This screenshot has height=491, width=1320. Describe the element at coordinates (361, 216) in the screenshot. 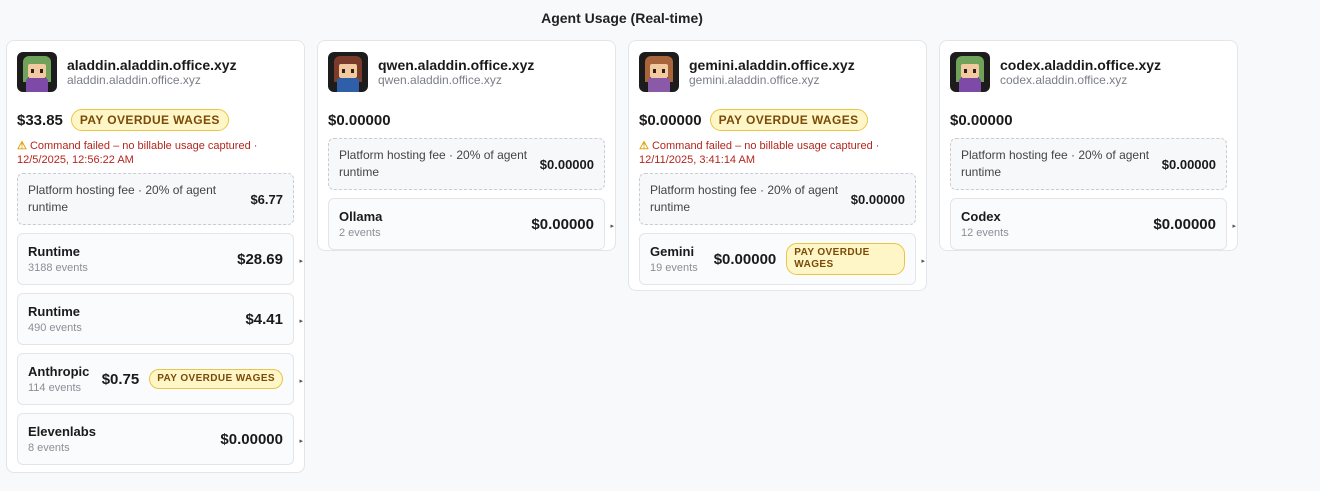

I see `item-name: Ollama` at that location.